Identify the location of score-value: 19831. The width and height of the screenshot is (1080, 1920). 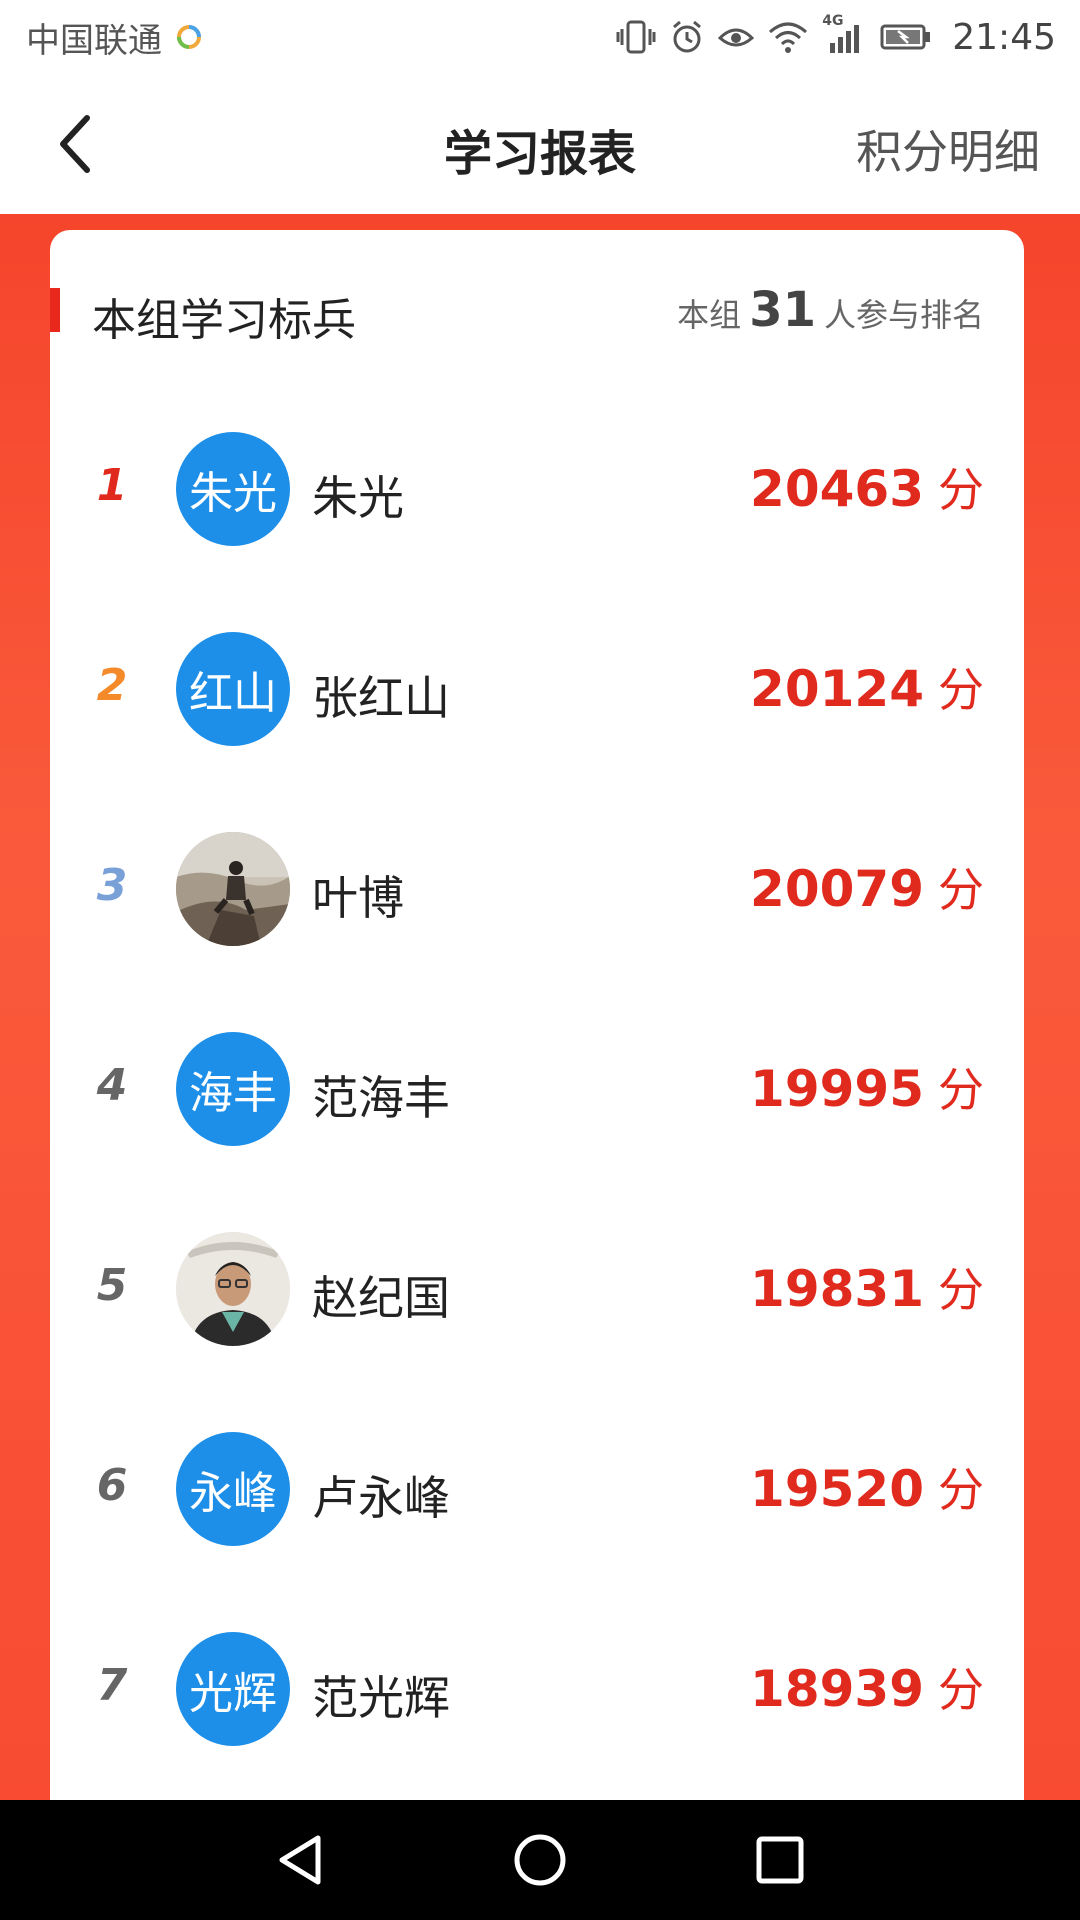
(837, 1289).